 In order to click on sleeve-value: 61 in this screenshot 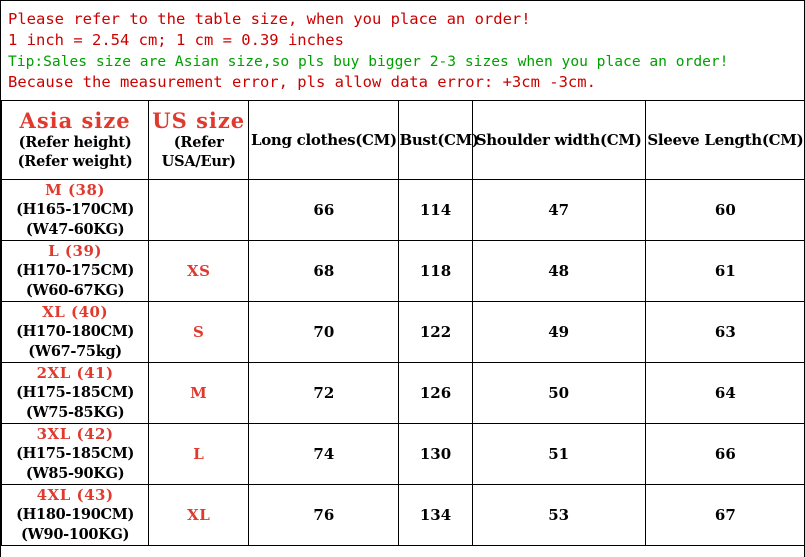, I will do `click(725, 271)`.